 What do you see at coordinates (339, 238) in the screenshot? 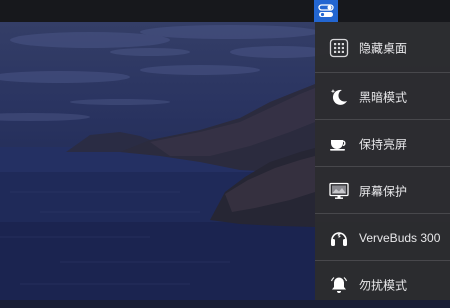
I see `headphones-icon` at bounding box center [339, 238].